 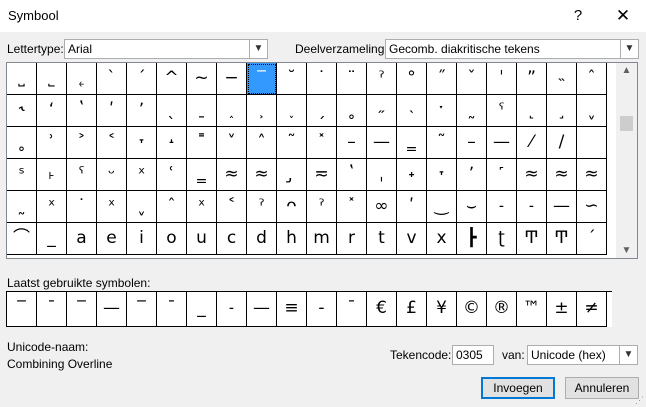 What do you see at coordinates (639, 400) in the screenshot?
I see `resize-grip-icon: ⋰` at bounding box center [639, 400].